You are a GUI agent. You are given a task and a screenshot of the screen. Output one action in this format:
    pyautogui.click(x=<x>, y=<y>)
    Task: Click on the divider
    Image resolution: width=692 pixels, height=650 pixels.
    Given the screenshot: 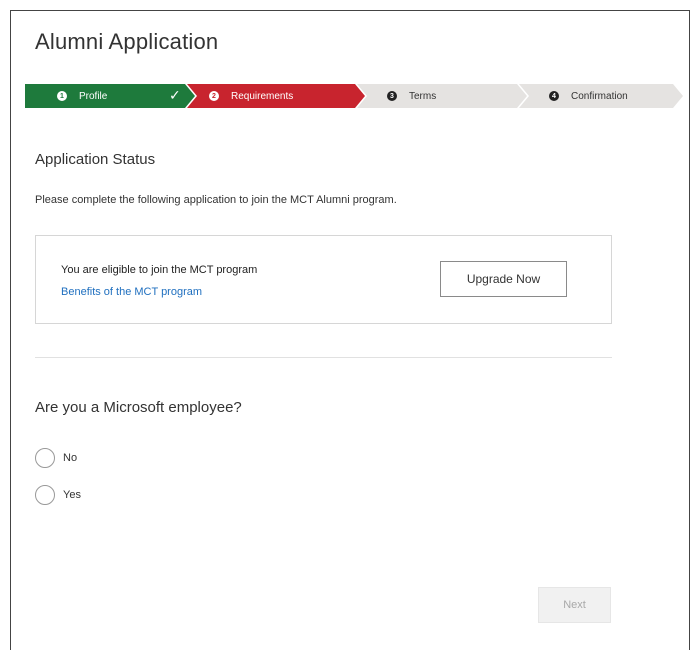 What is the action you would take?
    pyautogui.click(x=323, y=357)
    